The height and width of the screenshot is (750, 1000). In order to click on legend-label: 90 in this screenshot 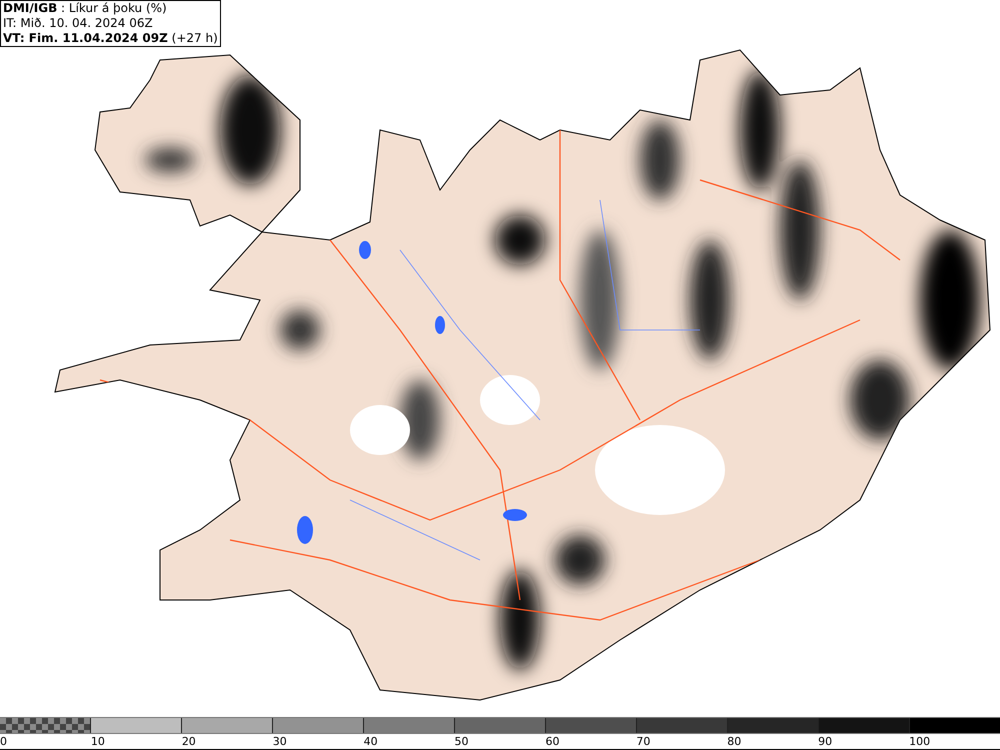, I will do `click(825, 741)`.